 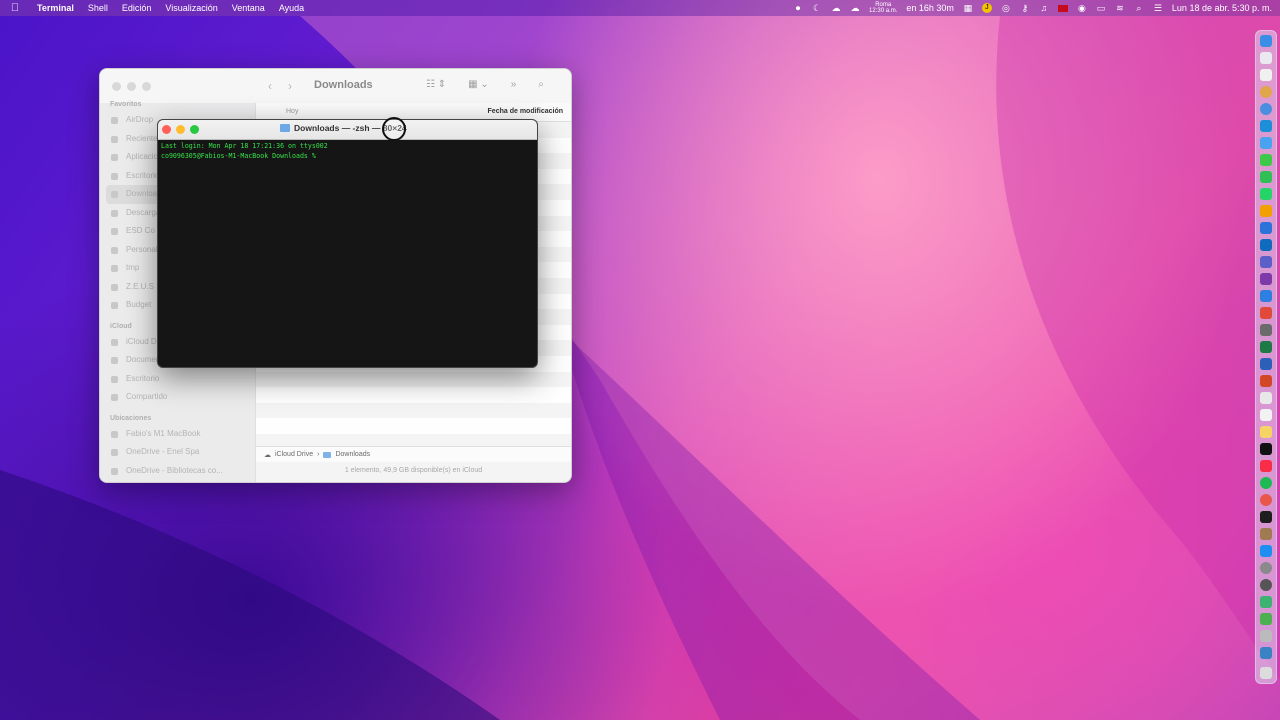 I want to click on terminal-dock-icon, so click(x=1266, y=517).